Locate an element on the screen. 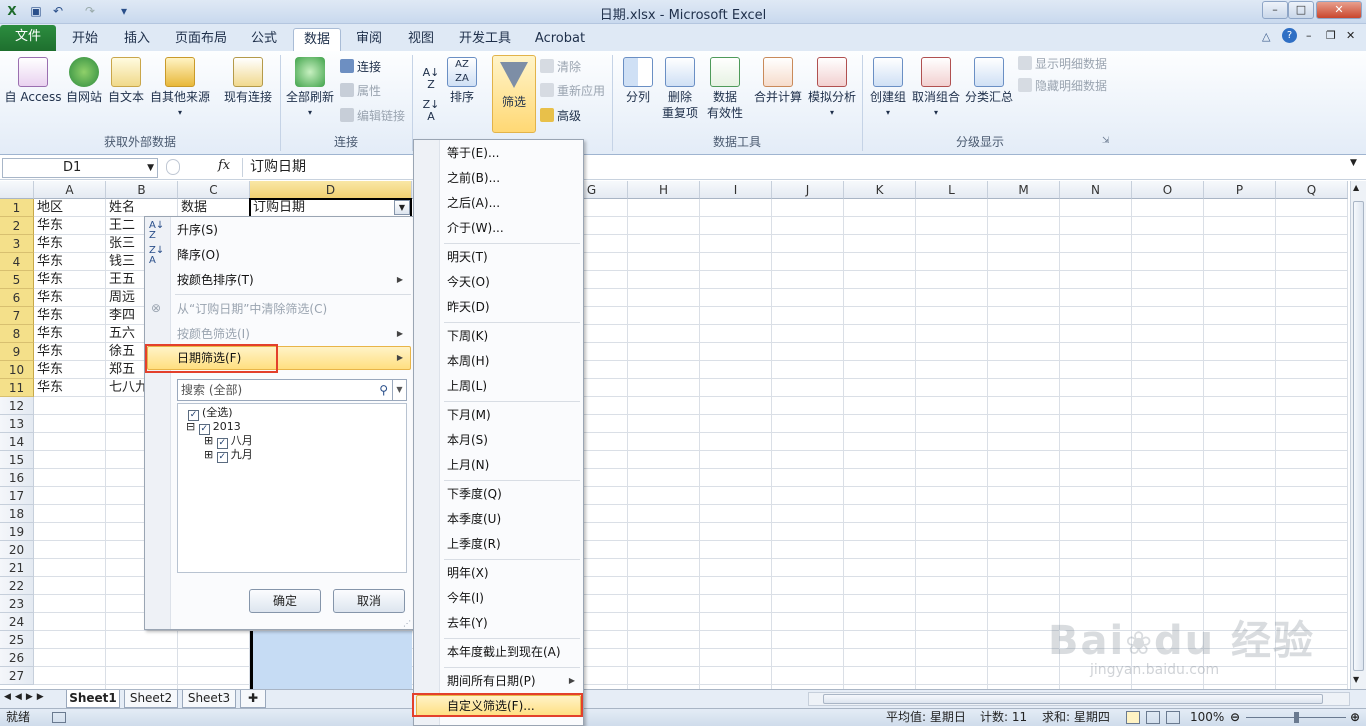 The image size is (1366, 726). date-filter-group4-item-0: 下月(M) is located at coordinates (469, 415).